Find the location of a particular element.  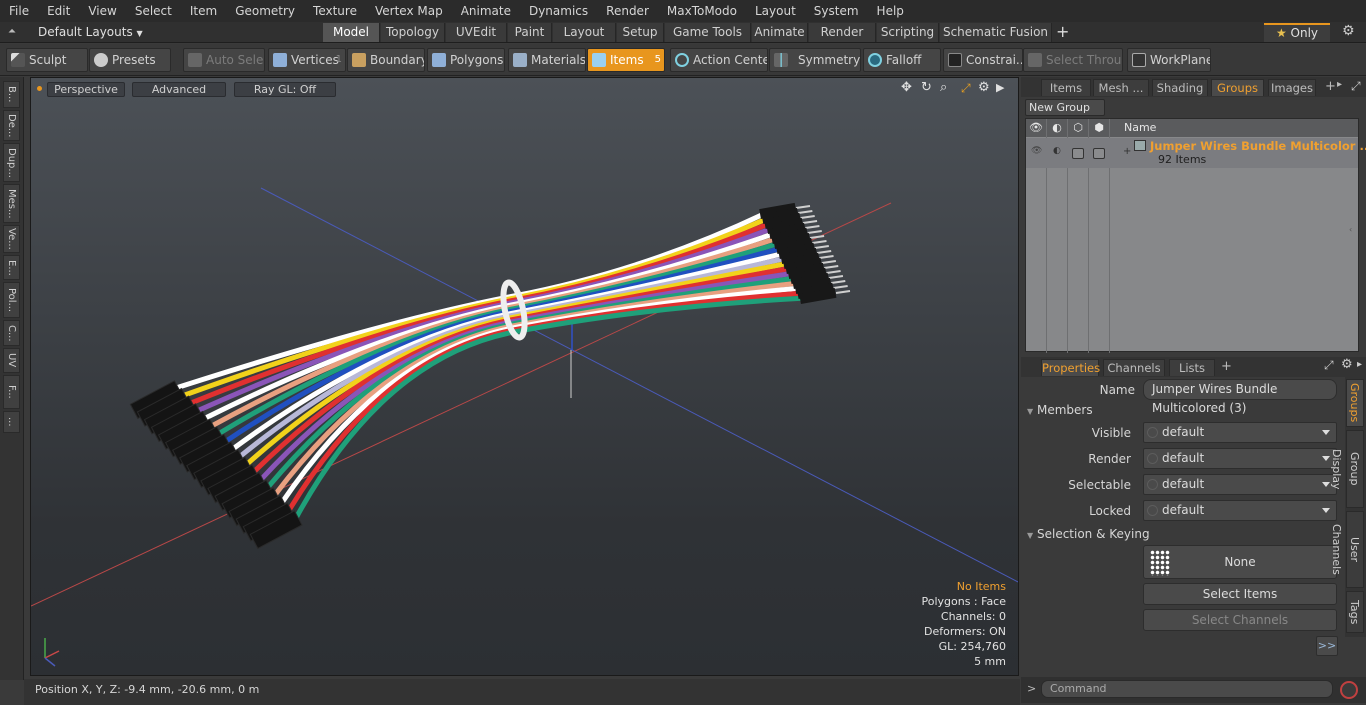

add-tab-button: + is located at coordinates (1064, 32).